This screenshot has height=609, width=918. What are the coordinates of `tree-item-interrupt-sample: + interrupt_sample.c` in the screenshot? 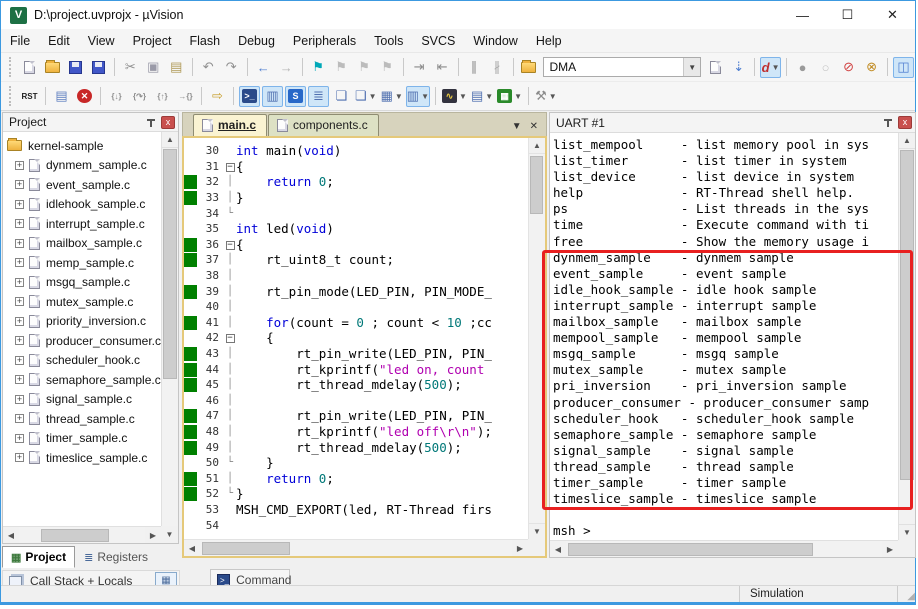 It's located at (82, 224).